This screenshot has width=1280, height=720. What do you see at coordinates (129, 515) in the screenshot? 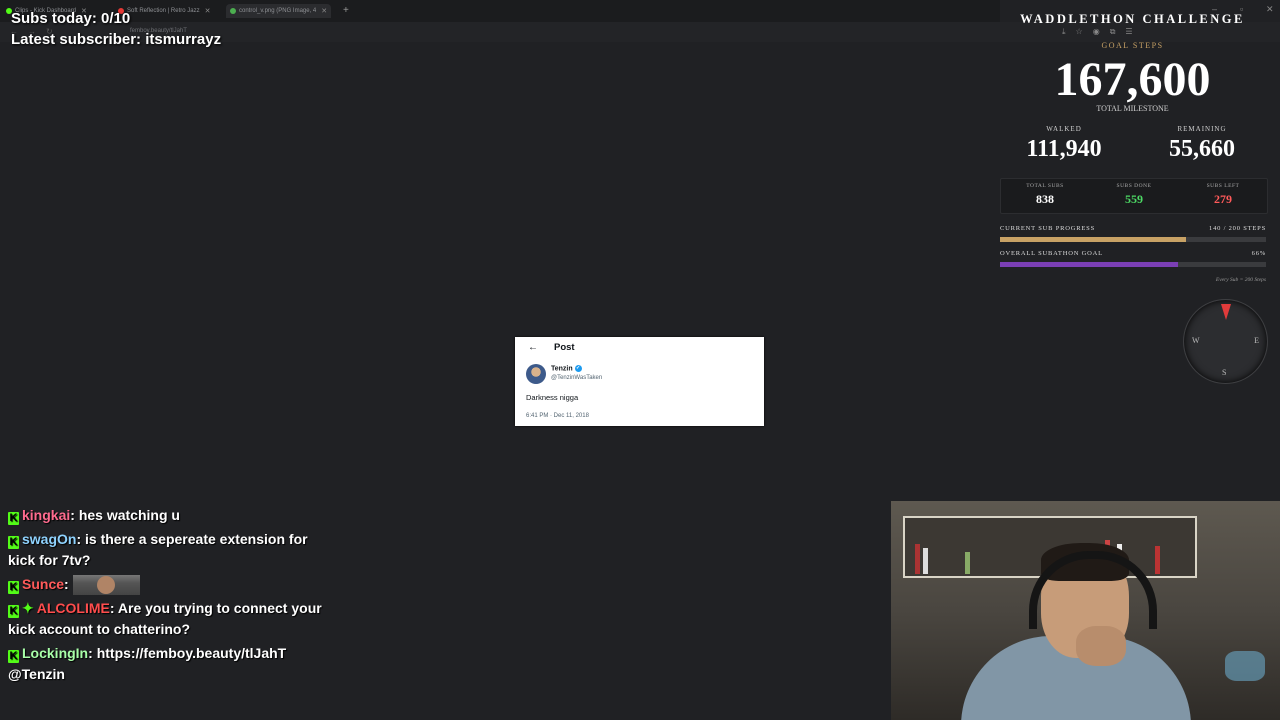
I see `chat-text: hes watching u` at bounding box center [129, 515].